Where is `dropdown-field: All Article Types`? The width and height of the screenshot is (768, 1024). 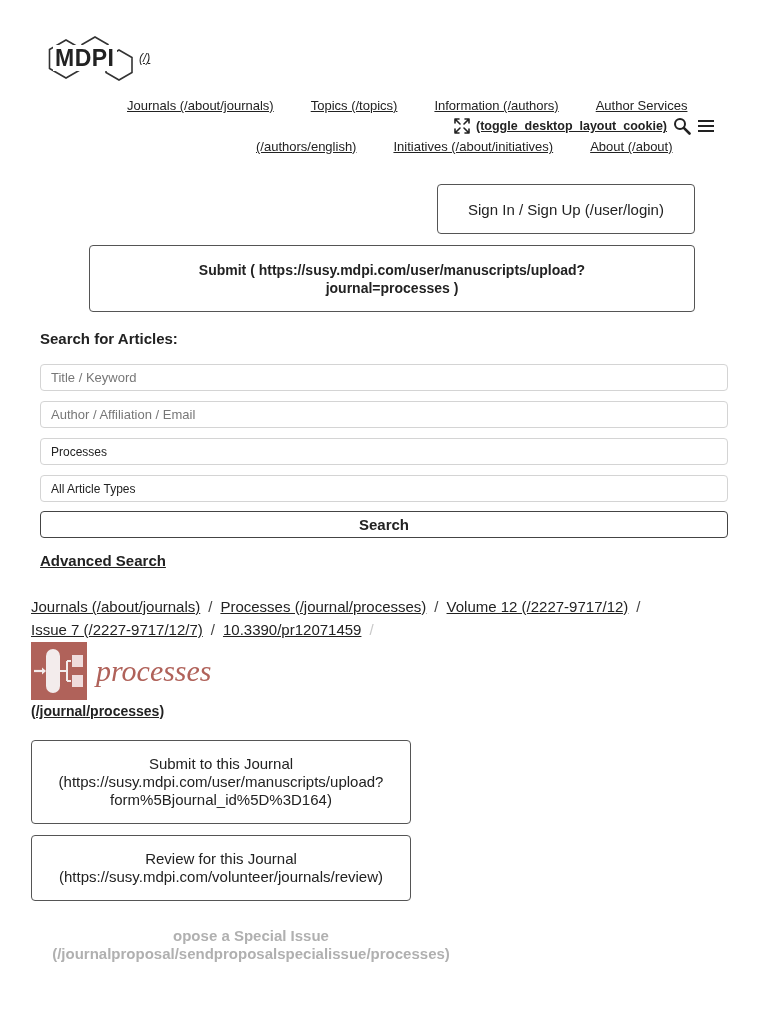 dropdown-field: All Article Types is located at coordinates (384, 488).